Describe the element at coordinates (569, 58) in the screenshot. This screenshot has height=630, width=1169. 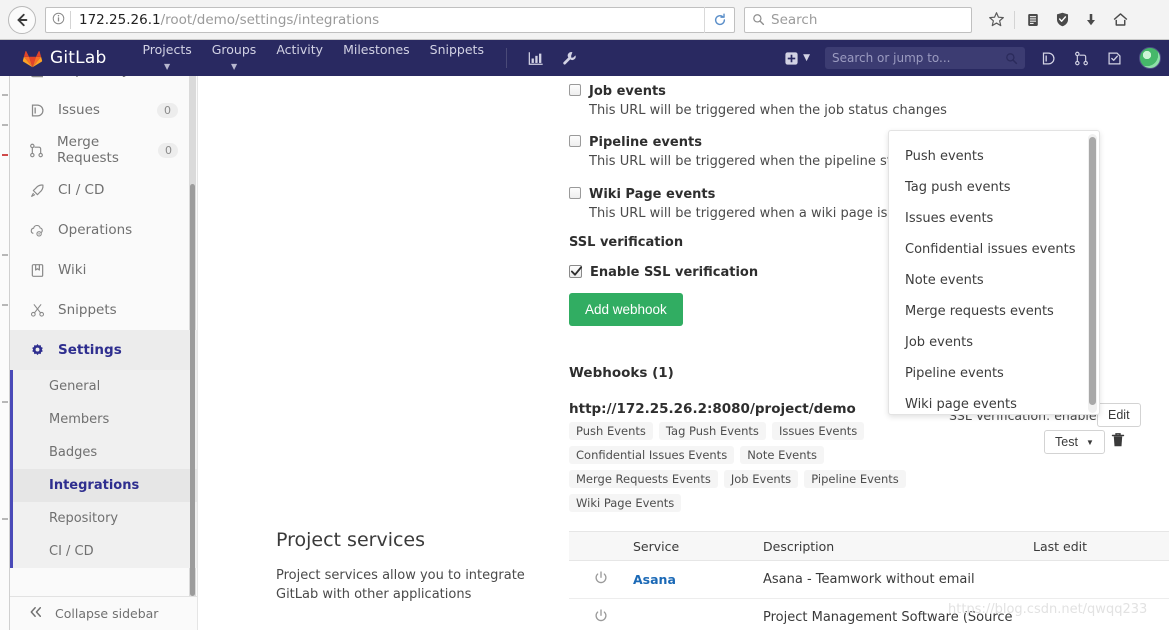
I see `wrench-icon` at that location.